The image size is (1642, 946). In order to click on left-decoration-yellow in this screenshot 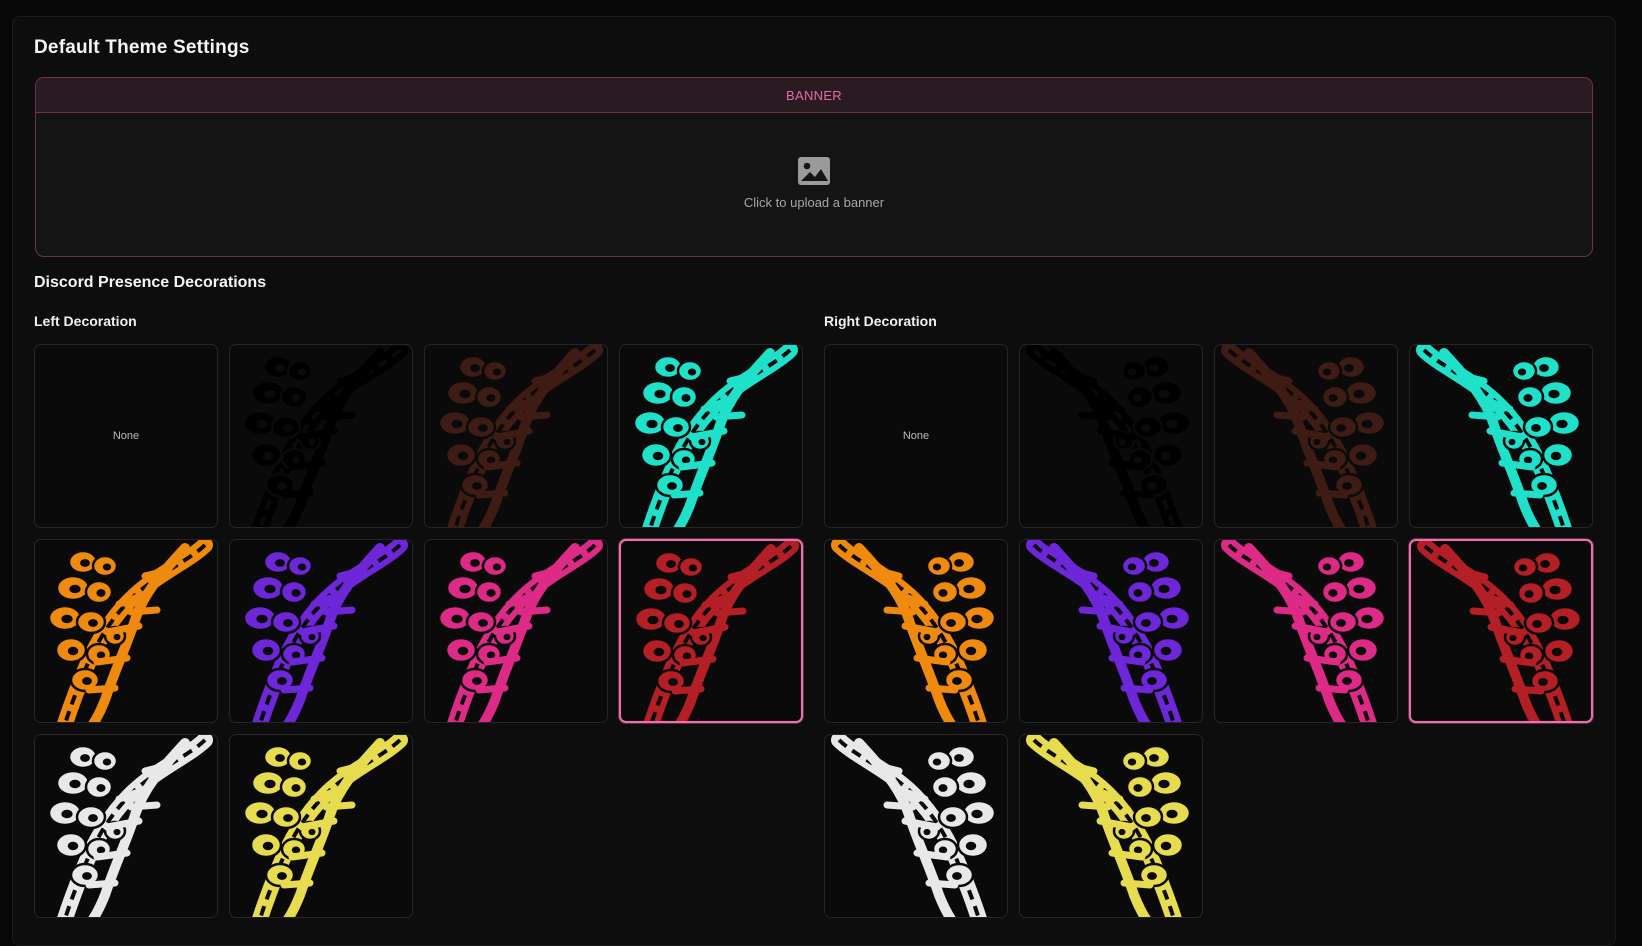, I will do `click(321, 826)`.